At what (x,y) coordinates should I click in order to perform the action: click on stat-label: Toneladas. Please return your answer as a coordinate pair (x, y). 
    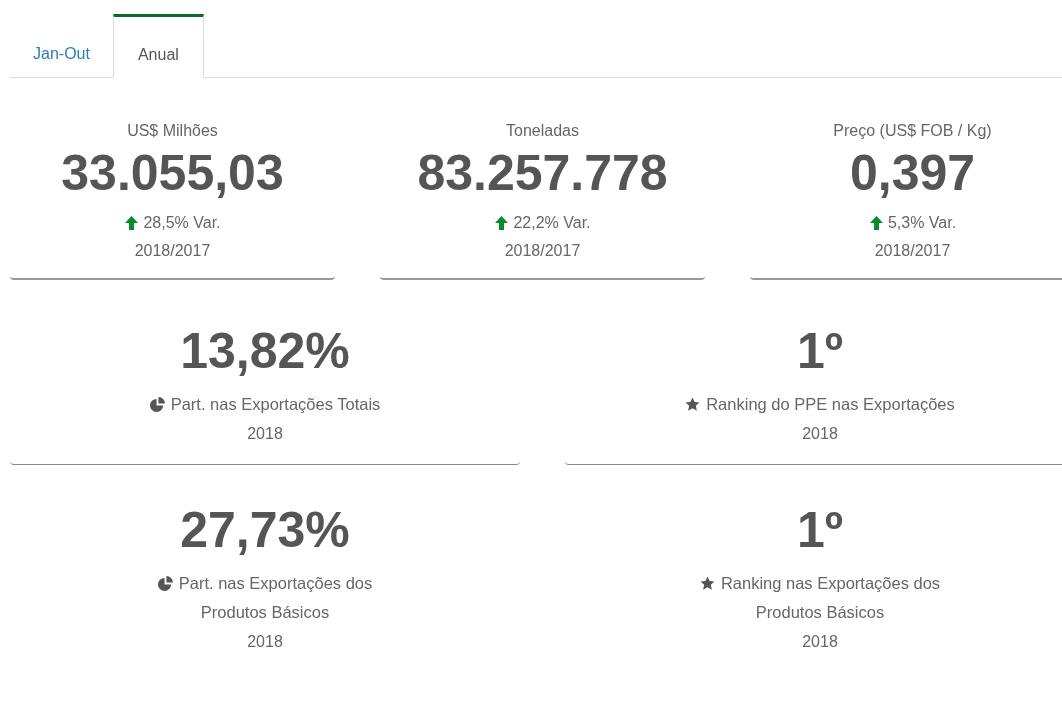
    Looking at the image, I should click on (542, 131).